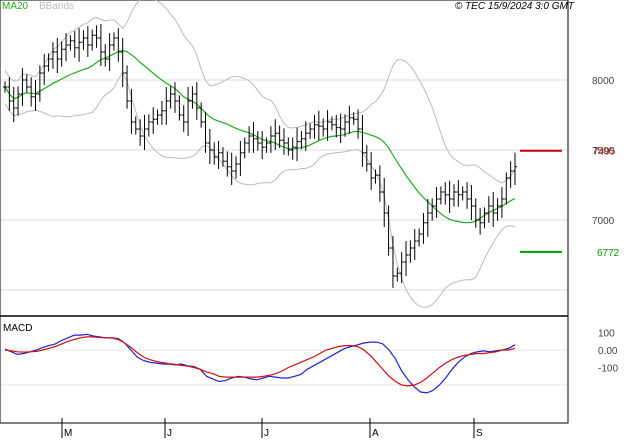 The height and width of the screenshot is (440, 627). What do you see at coordinates (606, 334) in the screenshot?
I see `macd-tick-label: 100` at bounding box center [606, 334].